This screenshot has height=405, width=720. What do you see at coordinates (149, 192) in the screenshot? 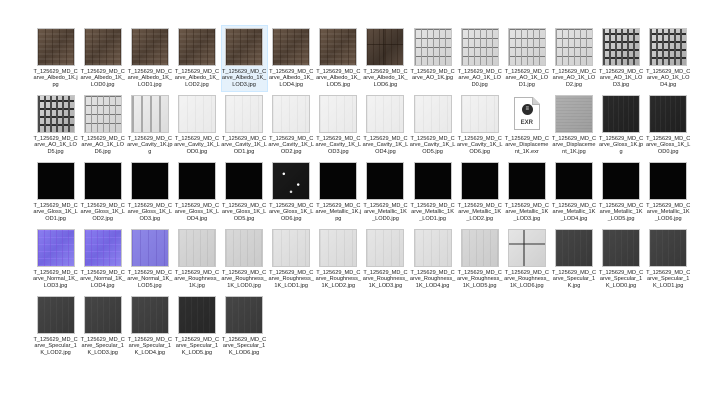
I see `file-item: T_125629_MD_Carve_Gloss_1K_LOD3.jpg` at bounding box center [149, 192].